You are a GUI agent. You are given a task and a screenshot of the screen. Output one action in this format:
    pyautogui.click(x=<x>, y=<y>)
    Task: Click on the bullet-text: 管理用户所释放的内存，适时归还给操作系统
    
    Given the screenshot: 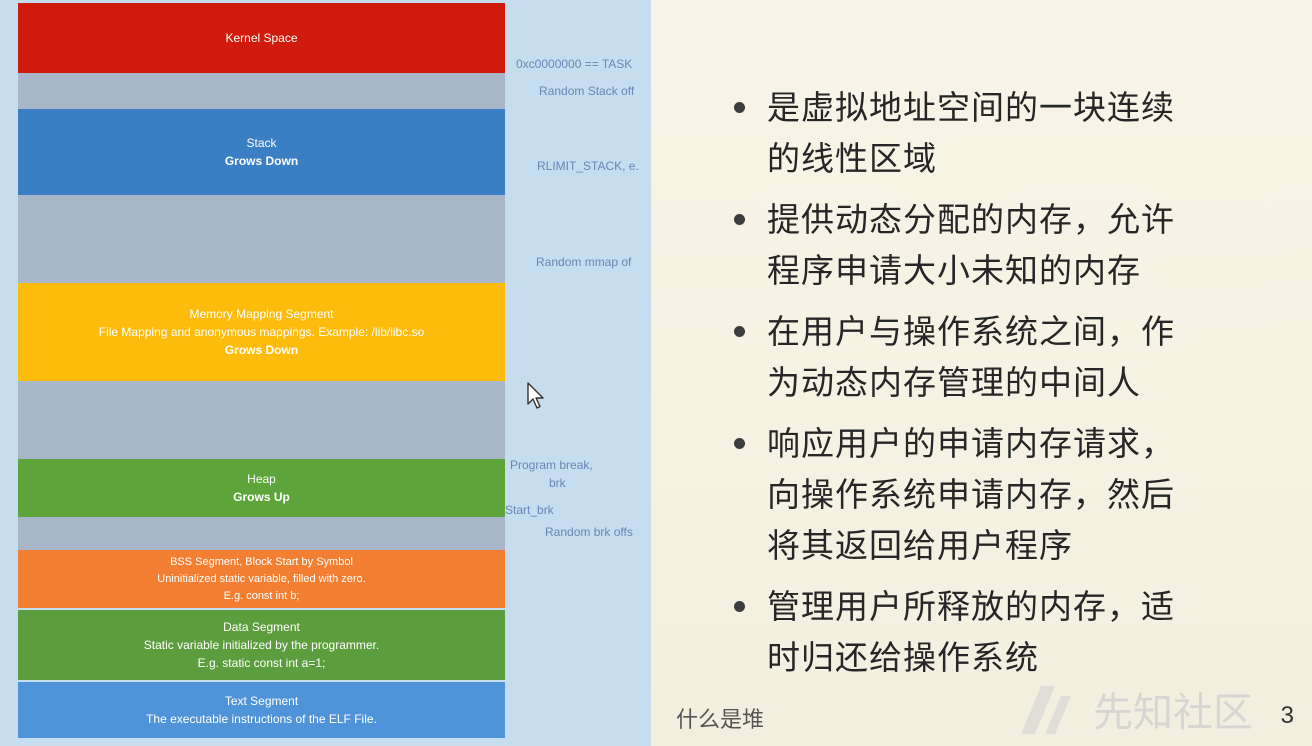 What is the action you would take?
    pyautogui.click(x=971, y=632)
    